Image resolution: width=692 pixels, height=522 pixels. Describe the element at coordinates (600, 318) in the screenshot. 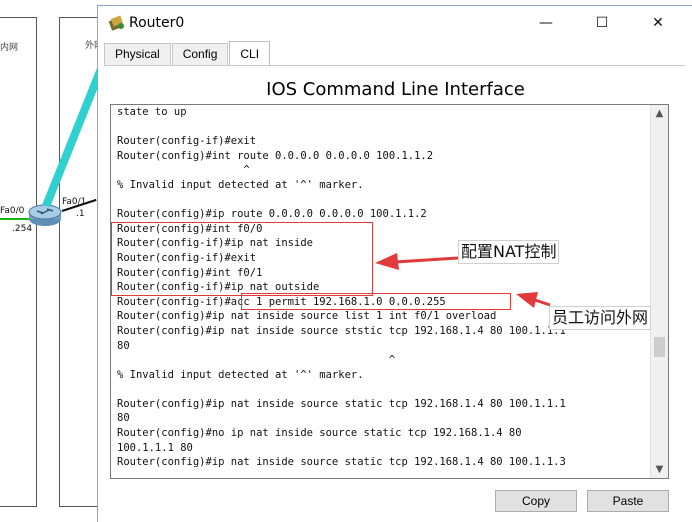

I see `staff-internet-note: 员工访问外网` at that location.